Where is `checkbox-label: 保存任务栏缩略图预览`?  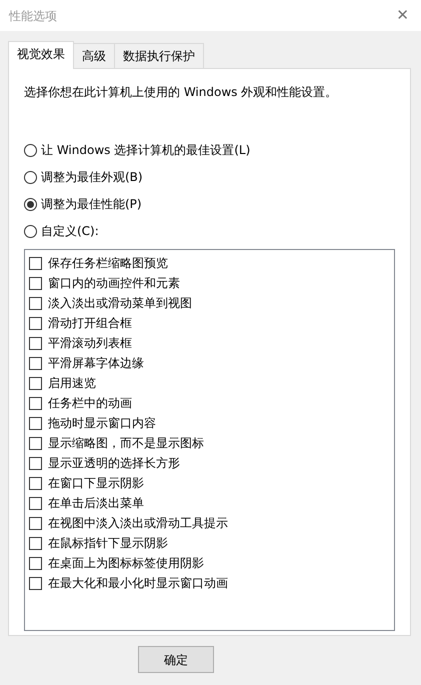 checkbox-label: 保存任务栏缩略图预览 is located at coordinates (108, 263).